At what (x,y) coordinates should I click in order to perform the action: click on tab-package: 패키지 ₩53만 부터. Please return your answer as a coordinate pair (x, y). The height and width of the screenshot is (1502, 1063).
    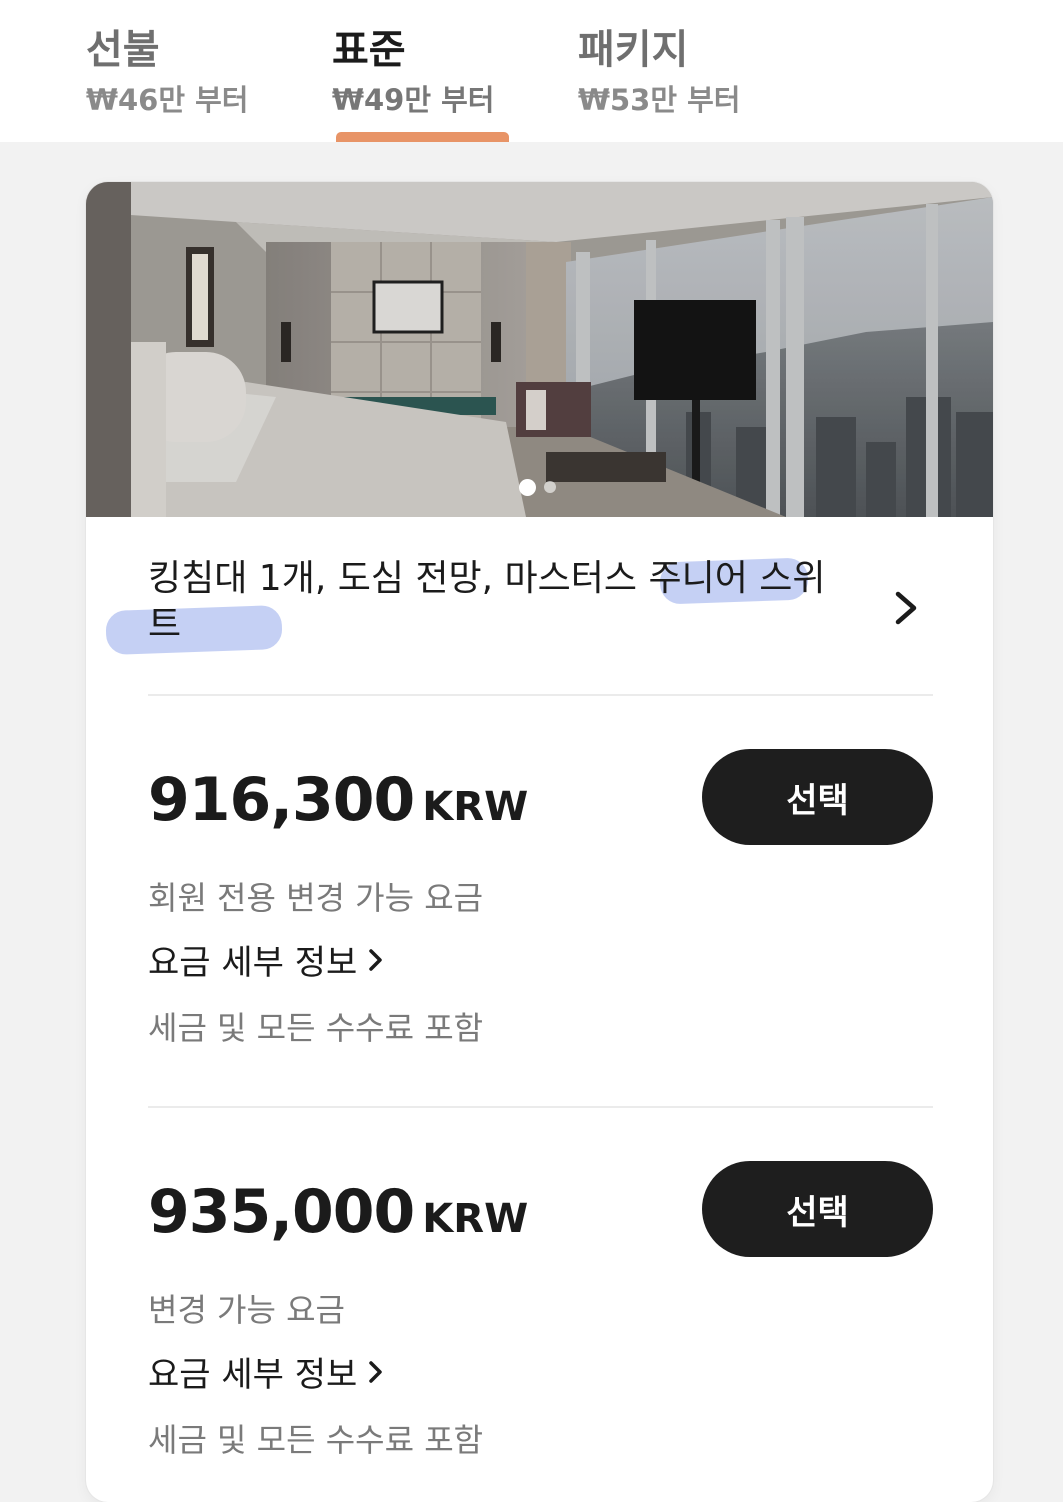
    Looking at the image, I should click on (659, 72).